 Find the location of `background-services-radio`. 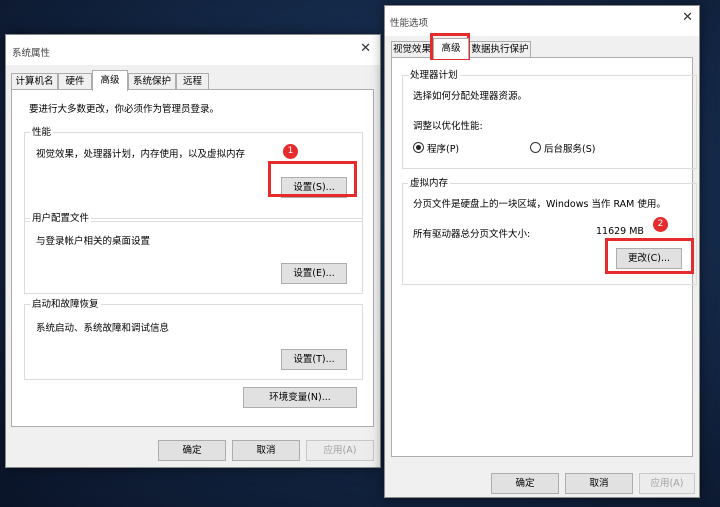

background-services-radio is located at coordinates (535, 147).